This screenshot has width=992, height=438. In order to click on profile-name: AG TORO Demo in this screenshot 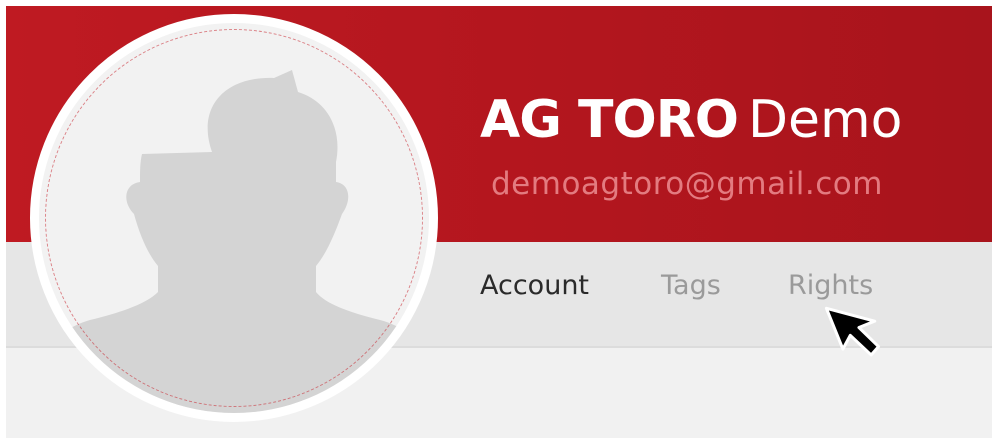, I will do `click(691, 120)`.